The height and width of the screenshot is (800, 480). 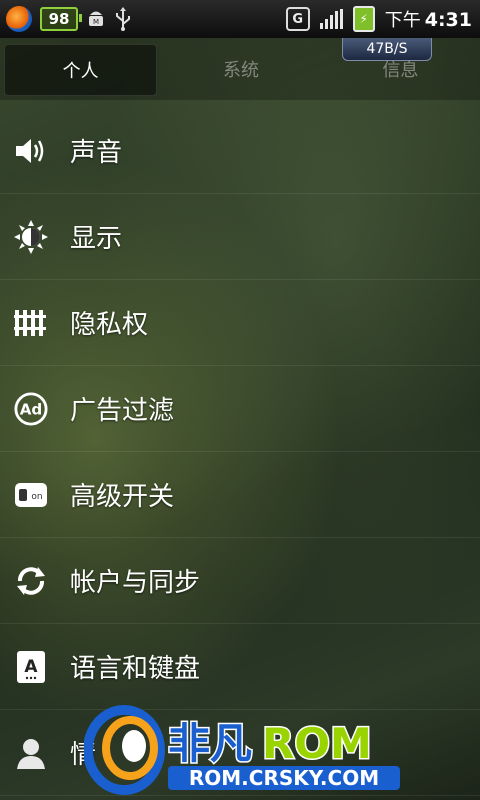 I want to click on time: 4:31, so click(x=448, y=20).